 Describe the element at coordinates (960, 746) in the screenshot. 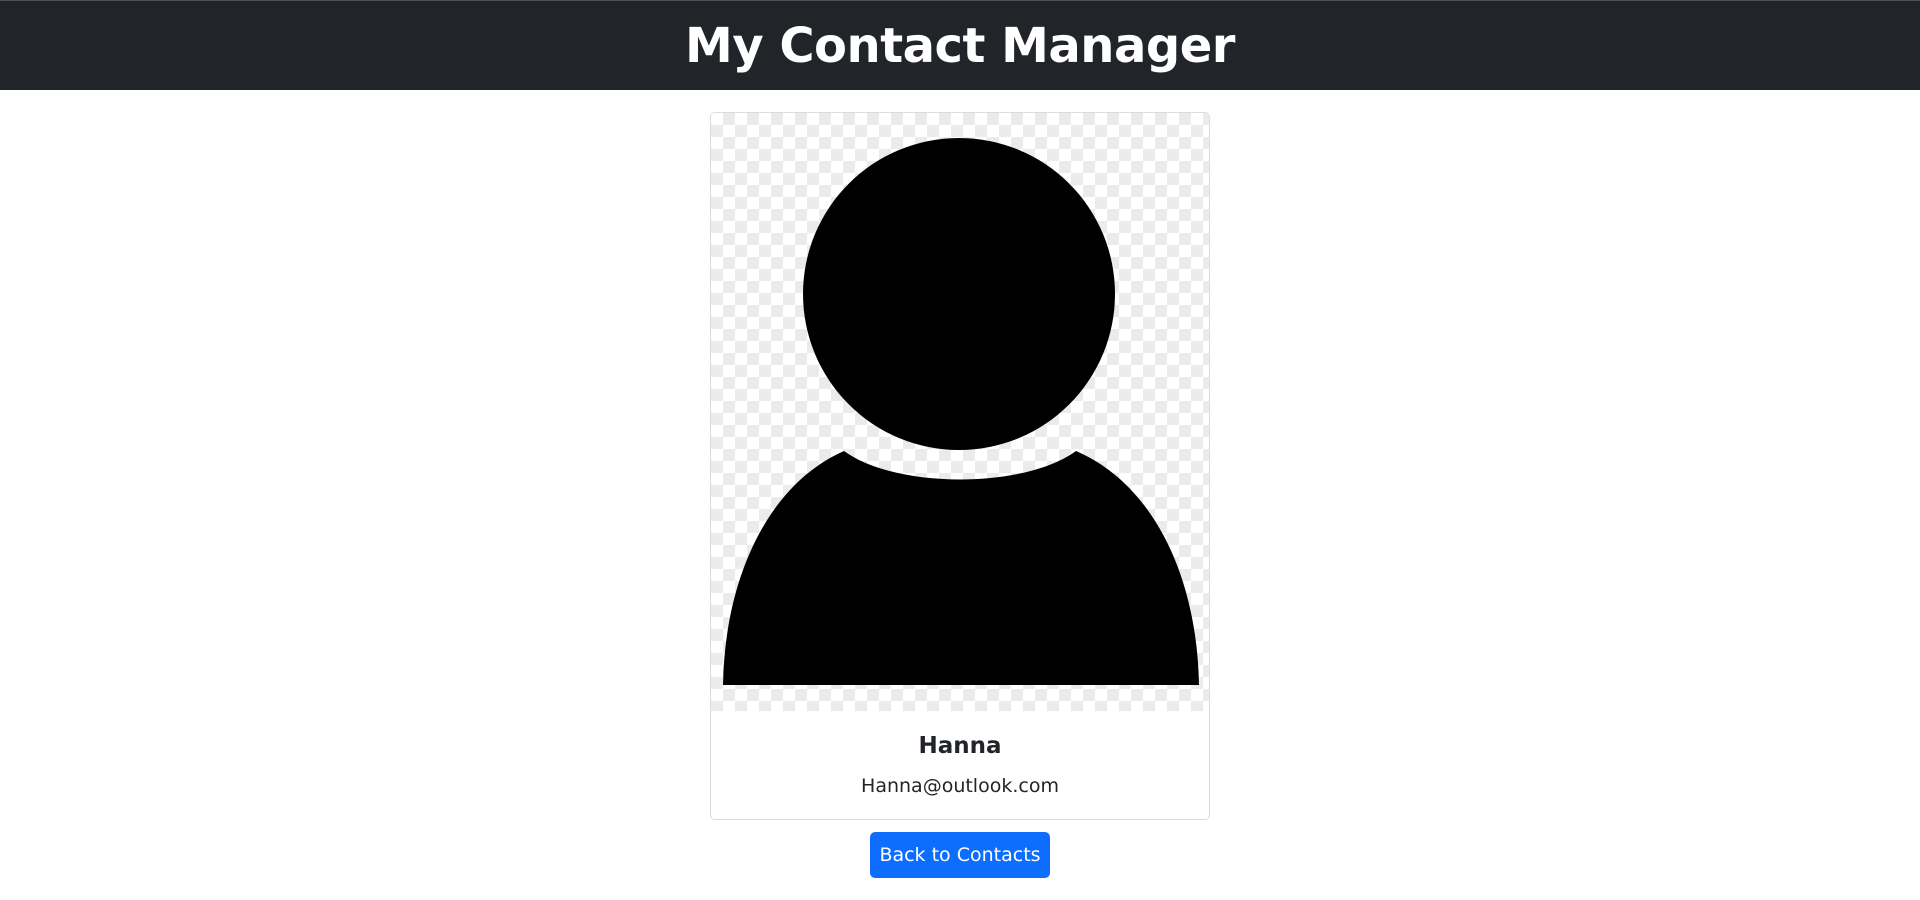

I see `contact-name: Hanna` at that location.